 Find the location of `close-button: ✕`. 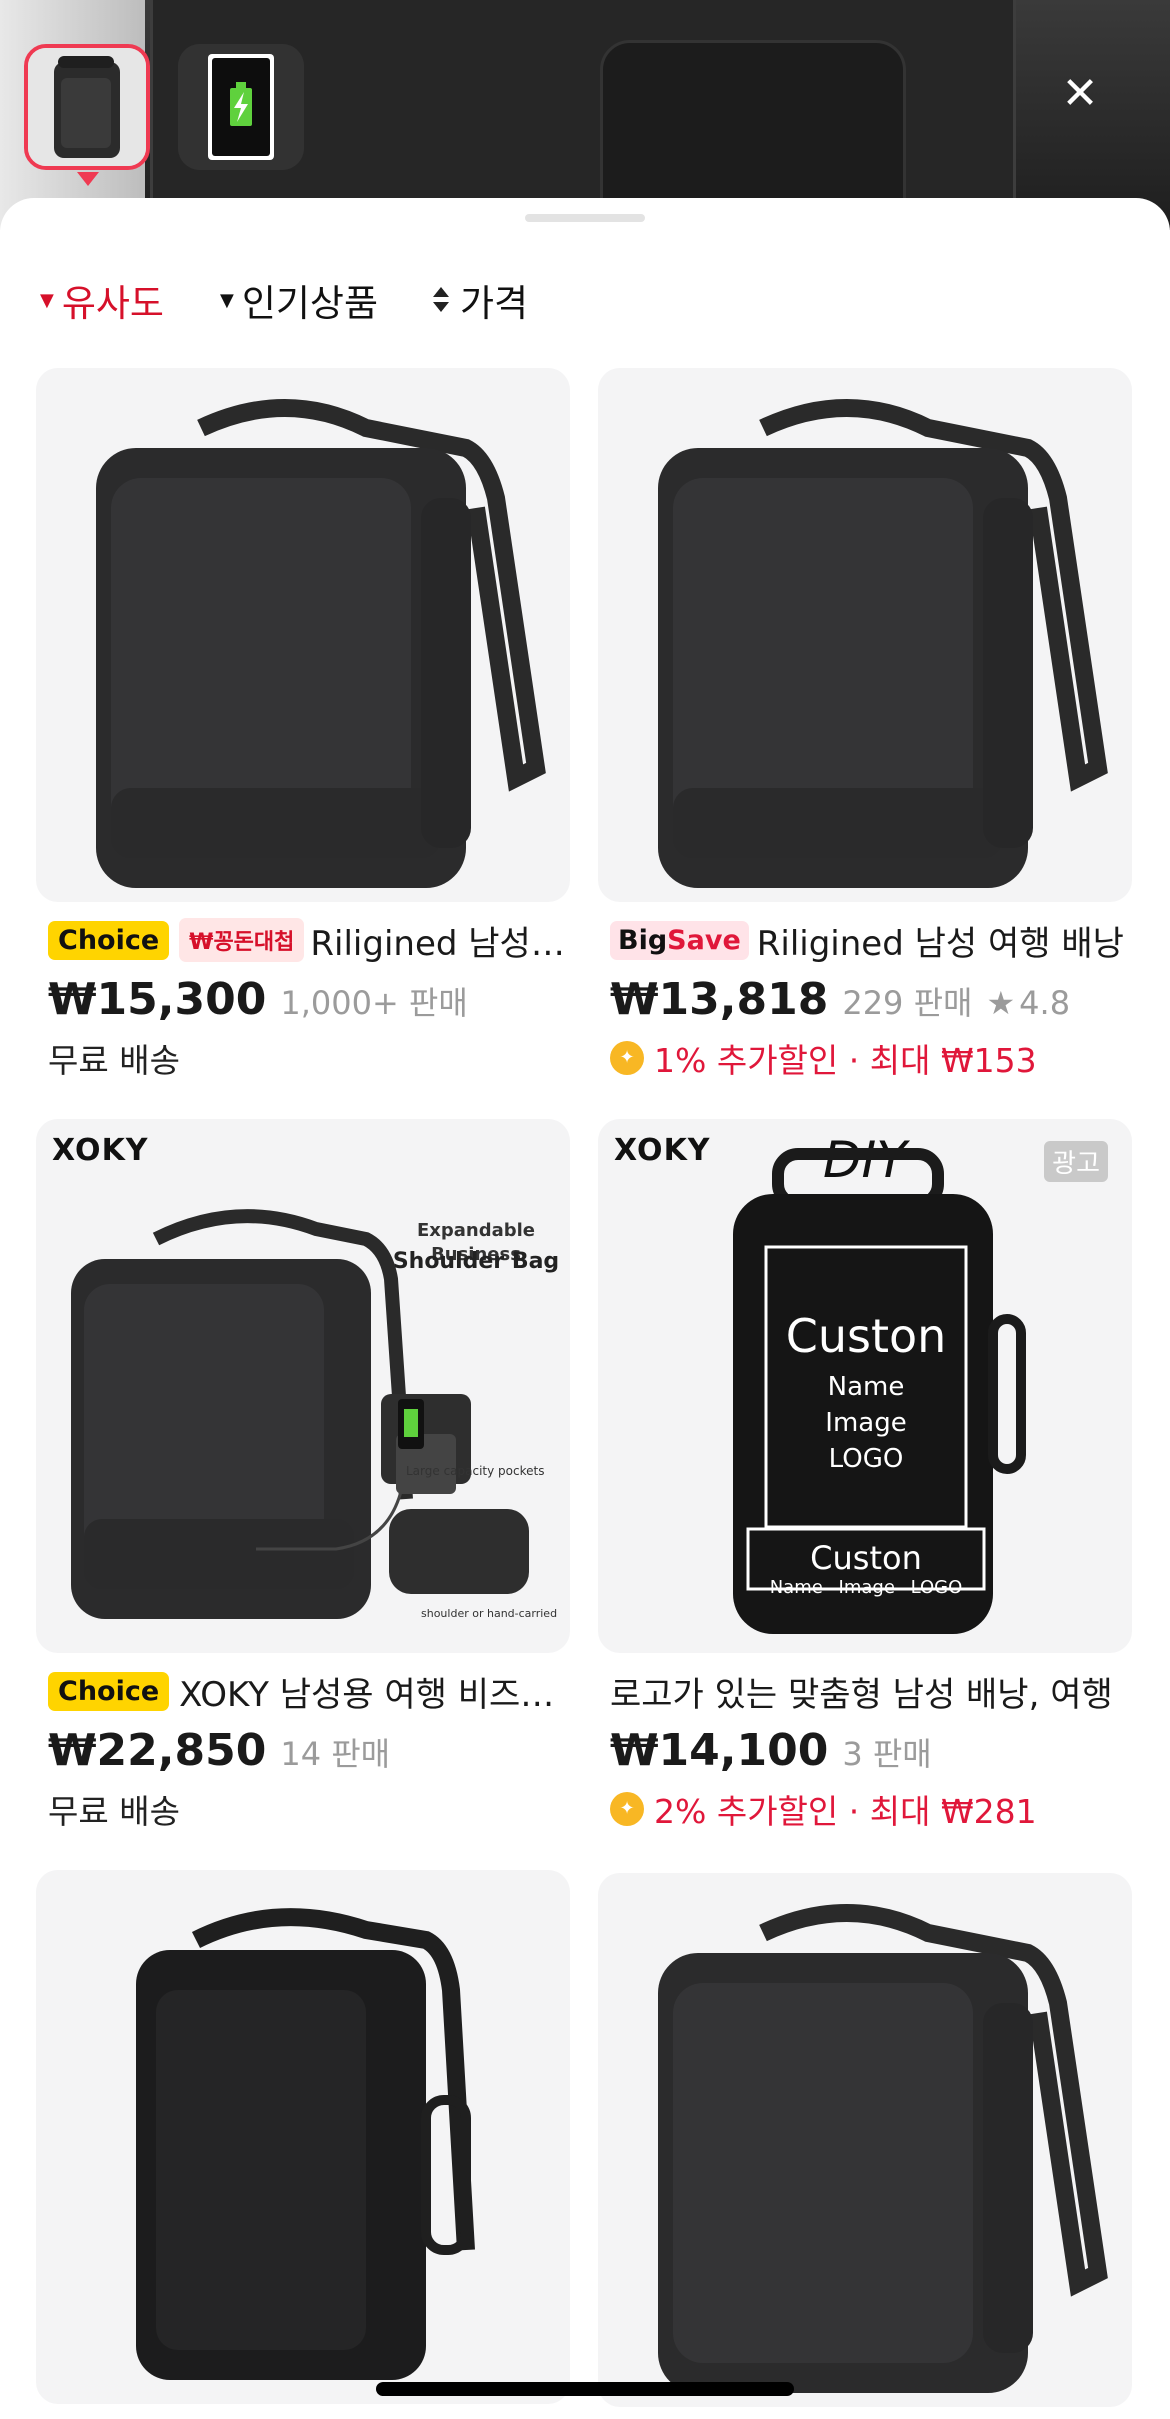

close-button: ✕ is located at coordinates (1080, 94).